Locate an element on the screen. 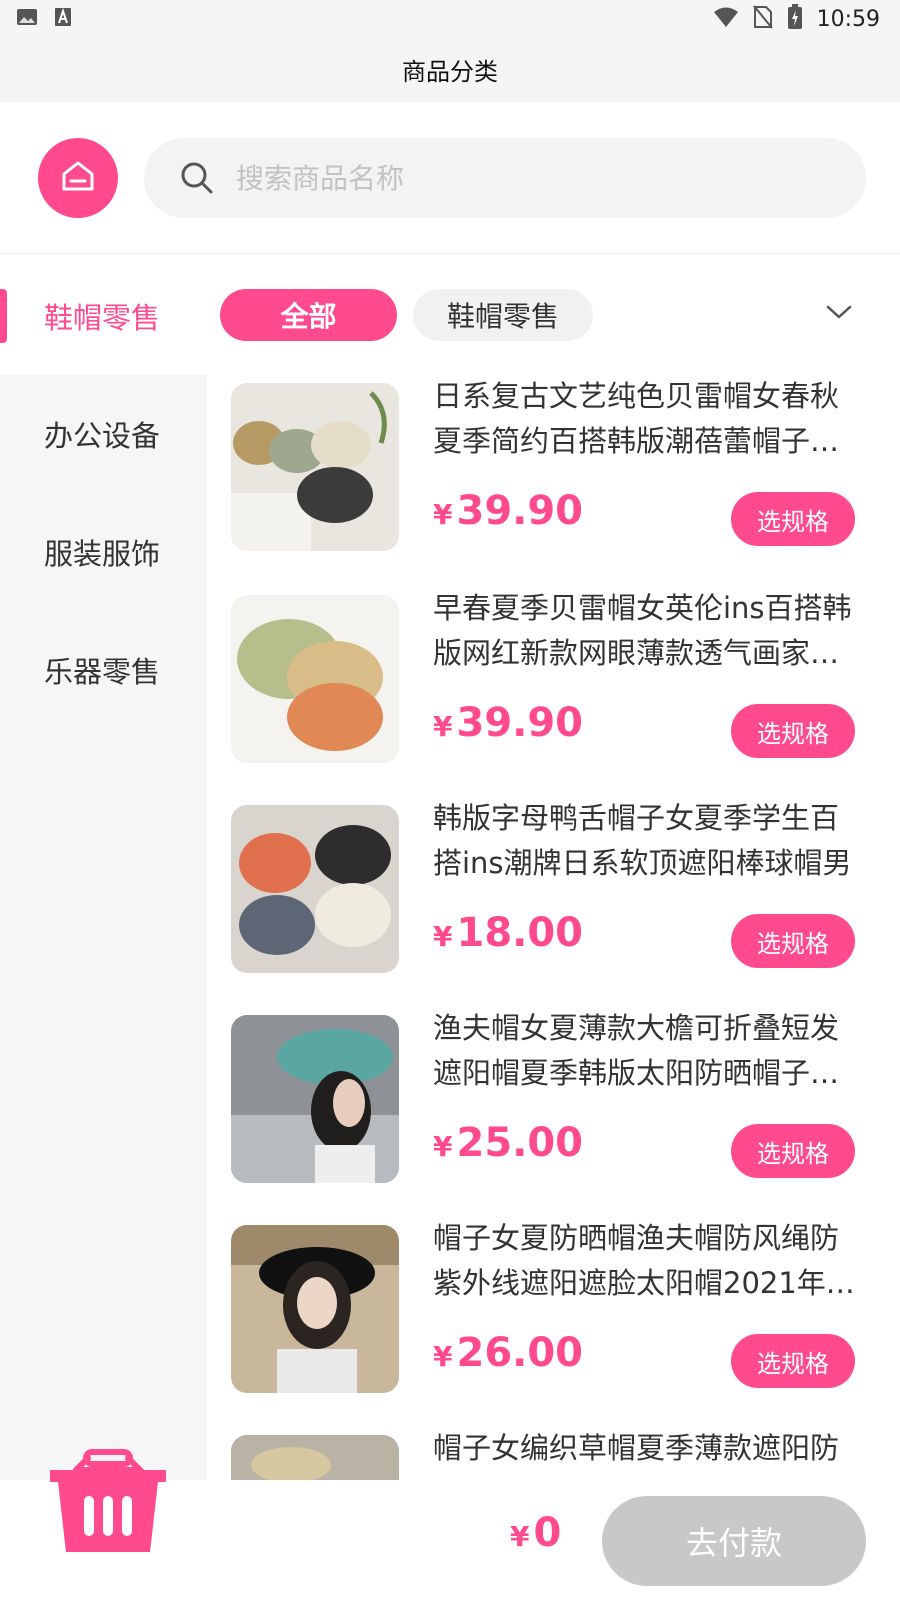 The width and height of the screenshot is (900, 1600). status-bar: 10:59 is located at coordinates (450, 18).